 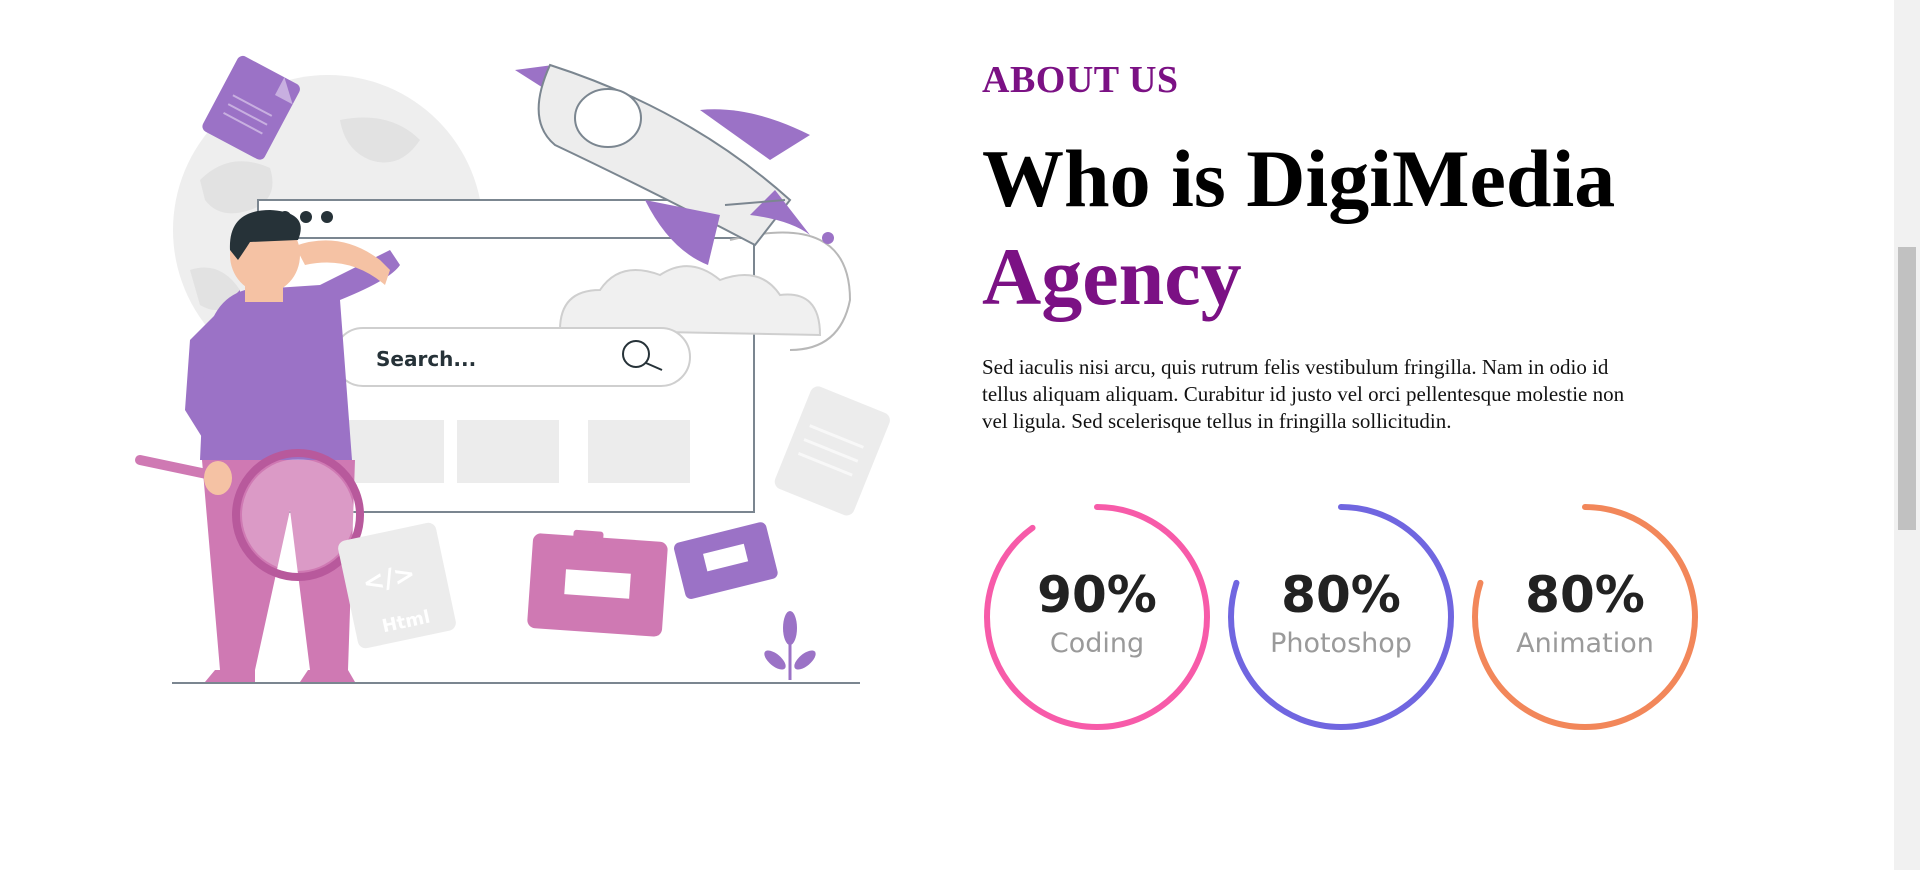 What do you see at coordinates (1907, 388) in the screenshot?
I see `scrollbar-thumb` at bounding box center [1907, 388].